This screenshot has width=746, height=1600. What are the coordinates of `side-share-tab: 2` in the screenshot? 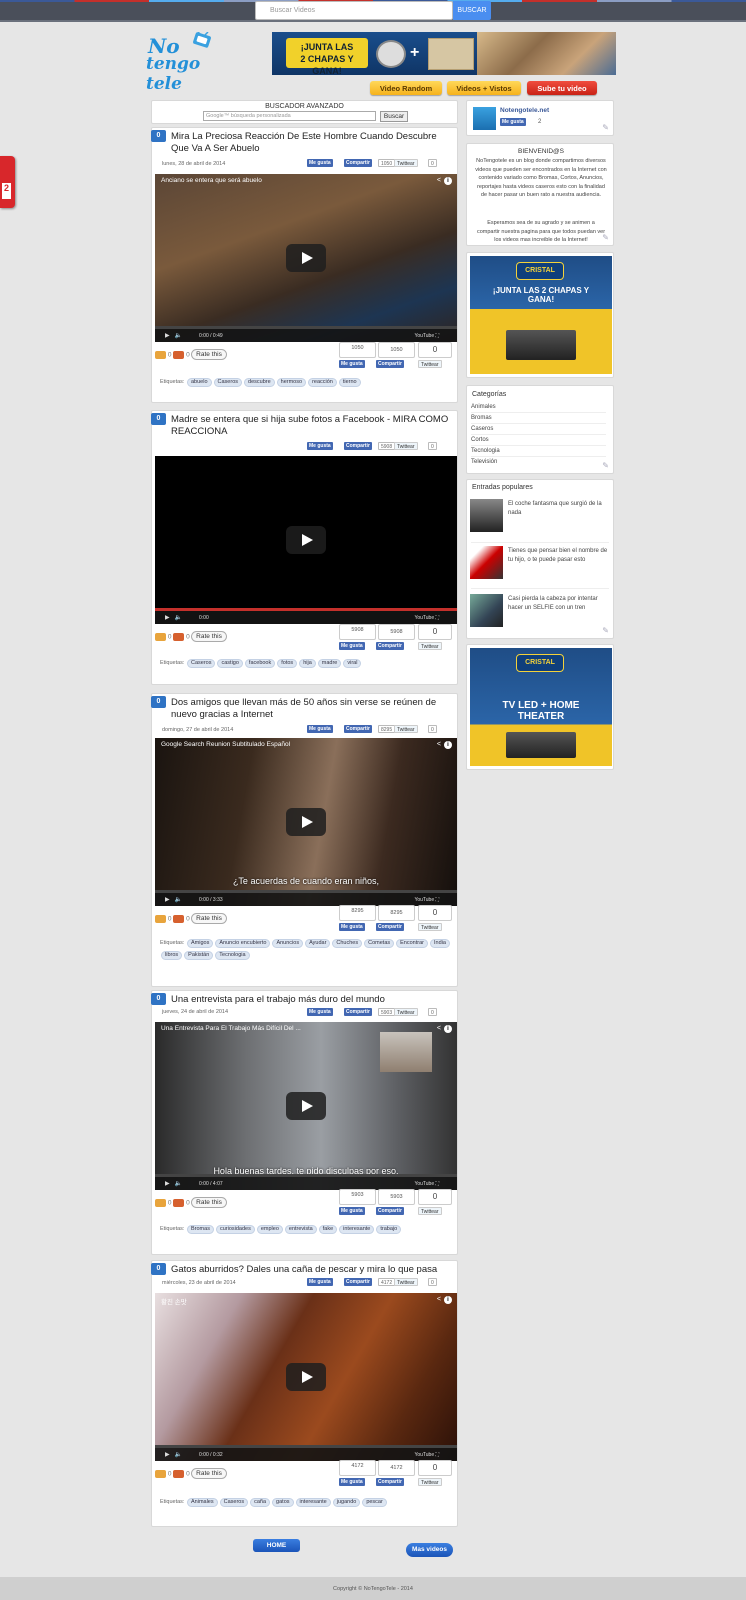 It's located at (7, 182).